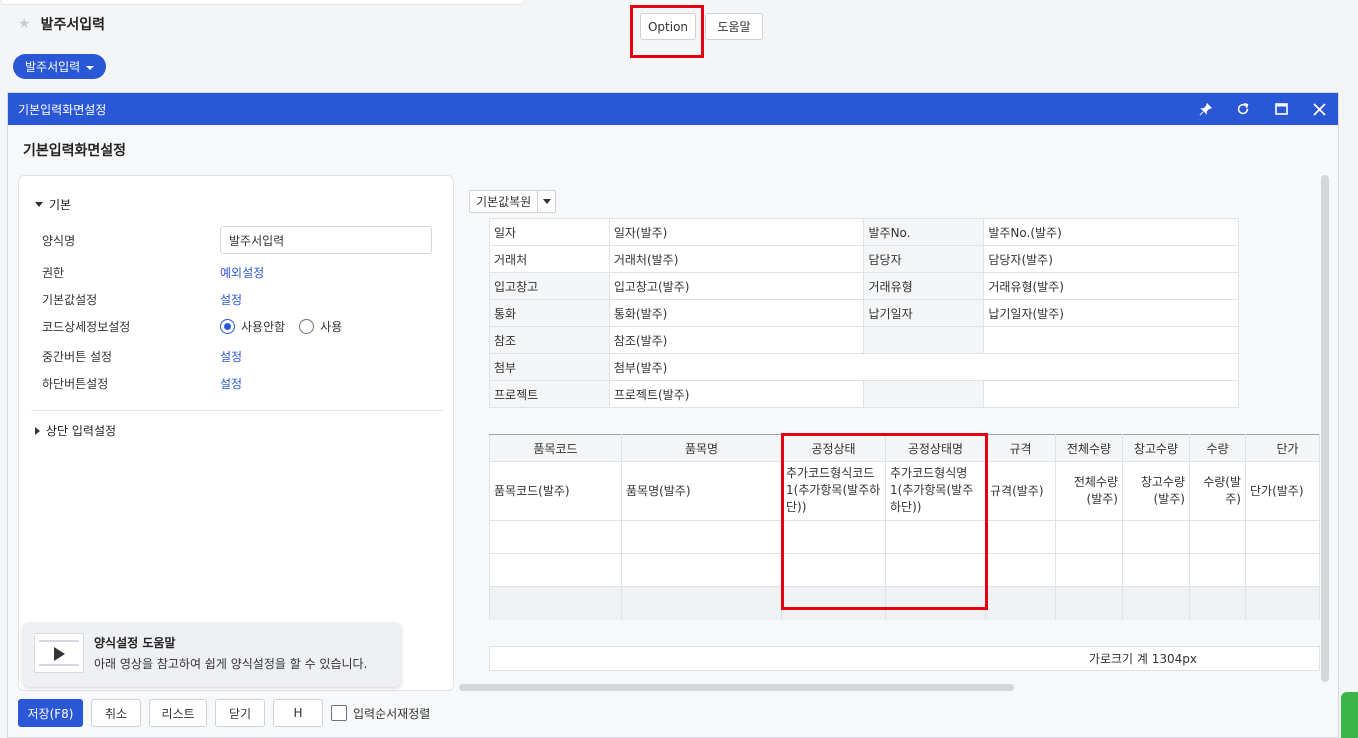 This screenshot has width=1358, height=738. I want to click on section-basic: 기본, so click(53, 204).